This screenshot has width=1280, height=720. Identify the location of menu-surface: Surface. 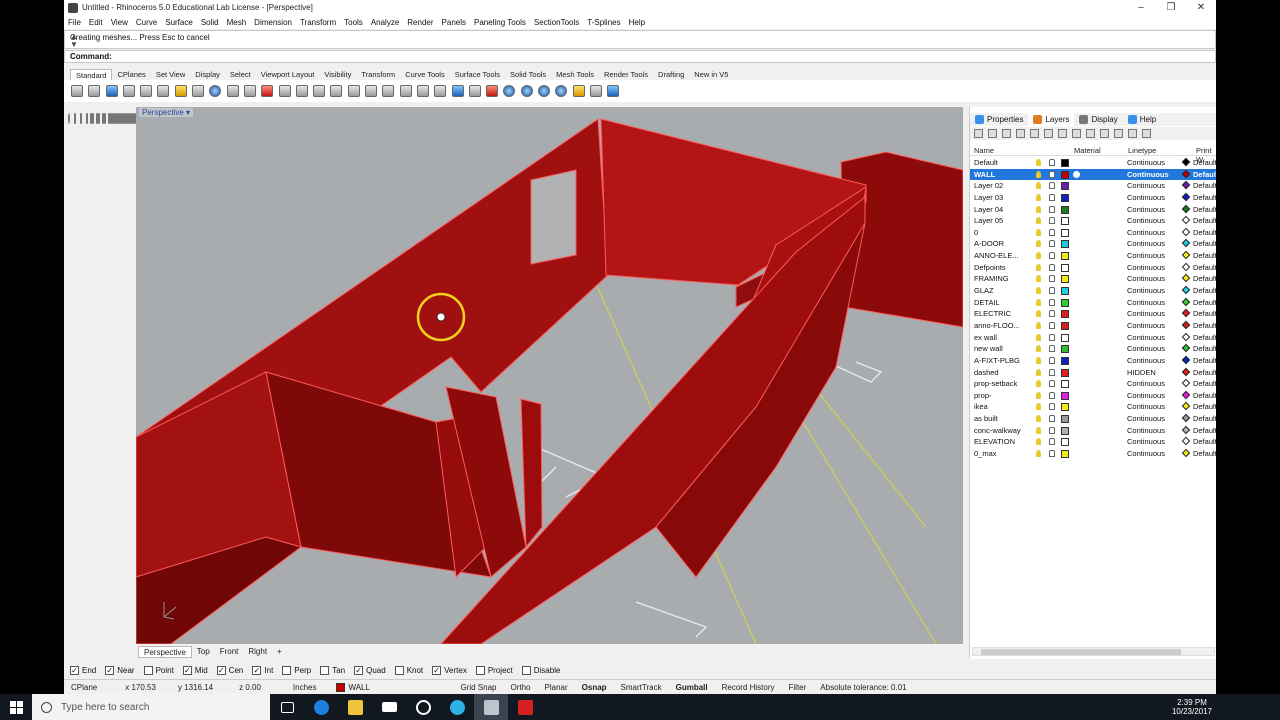
(179, 22).